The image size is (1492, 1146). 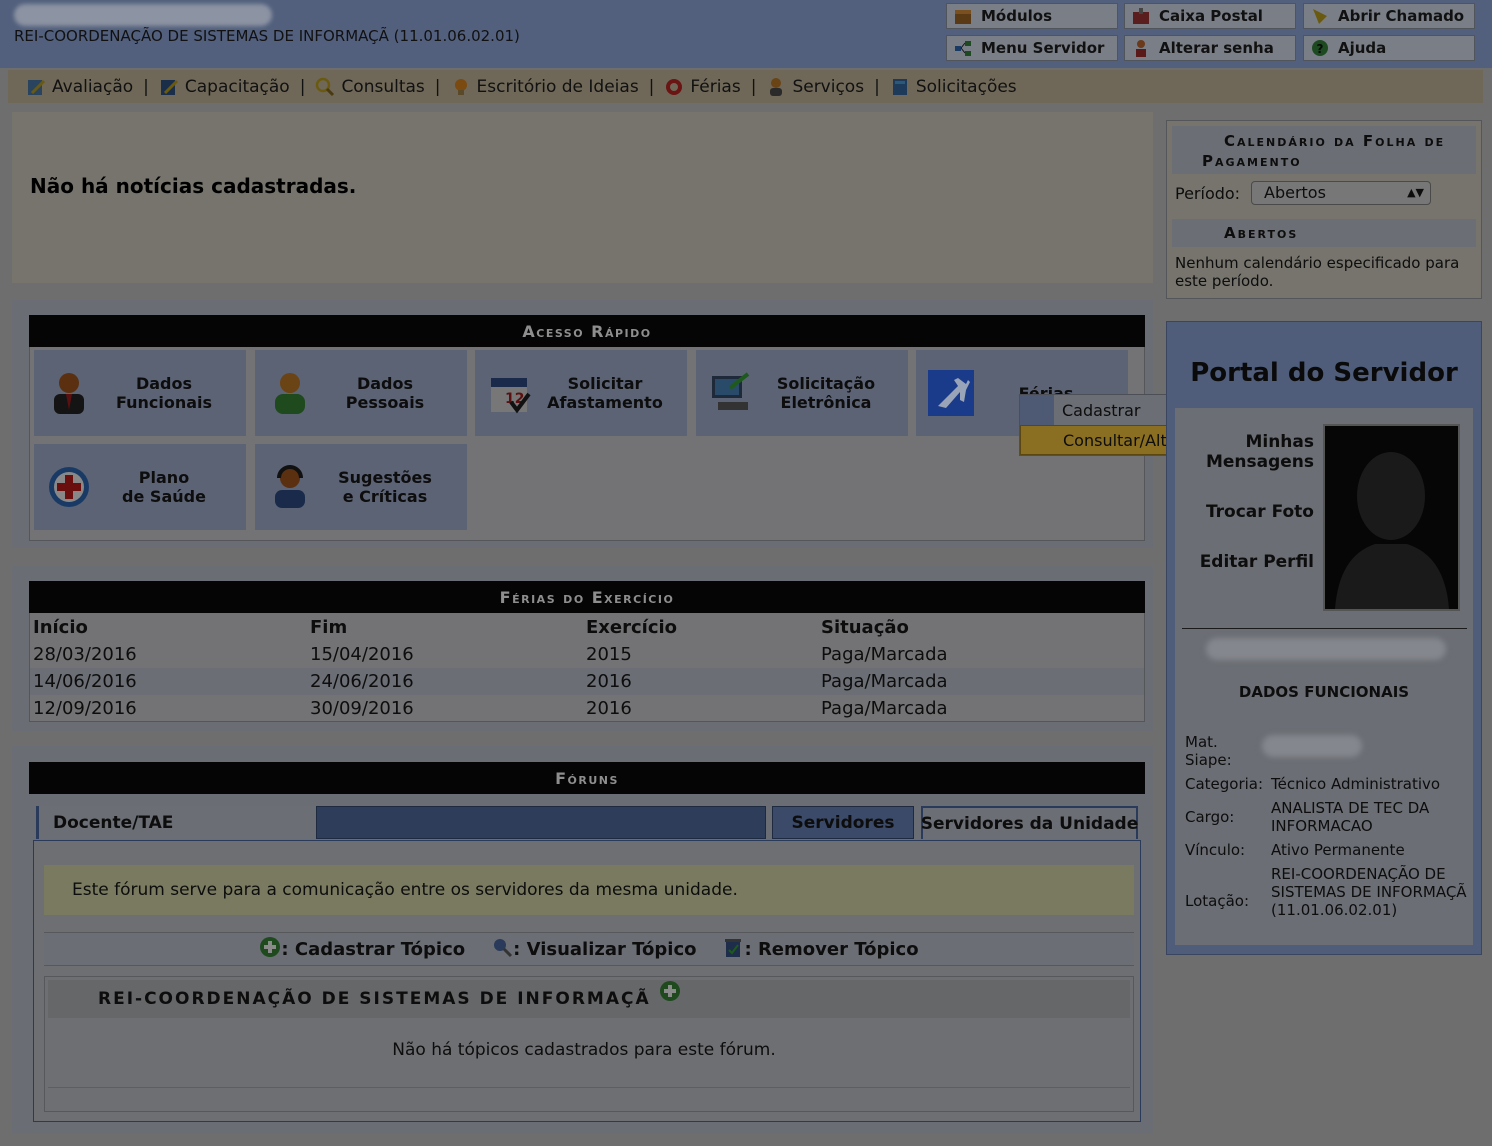 What do you see at coordinates (329, 627) in the screenshot?
I see `col-fim: Fim` at bounding box center [329, 627].